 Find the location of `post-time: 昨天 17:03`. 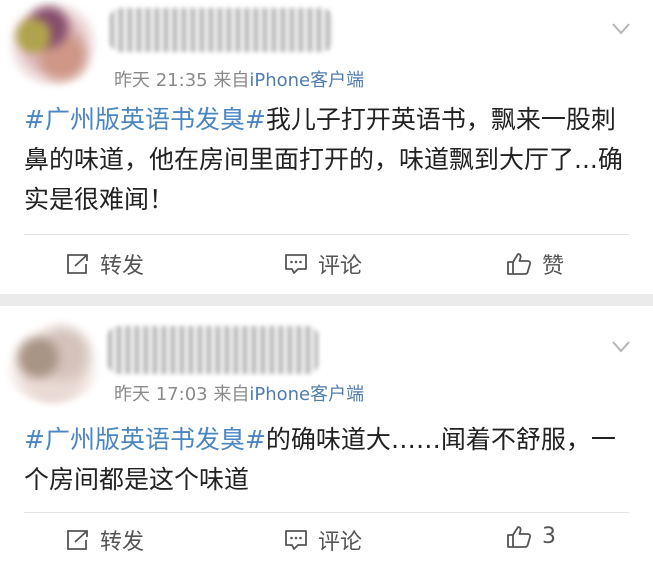

post-time: 昨天 17:03 is located at coordinates (161, 394).